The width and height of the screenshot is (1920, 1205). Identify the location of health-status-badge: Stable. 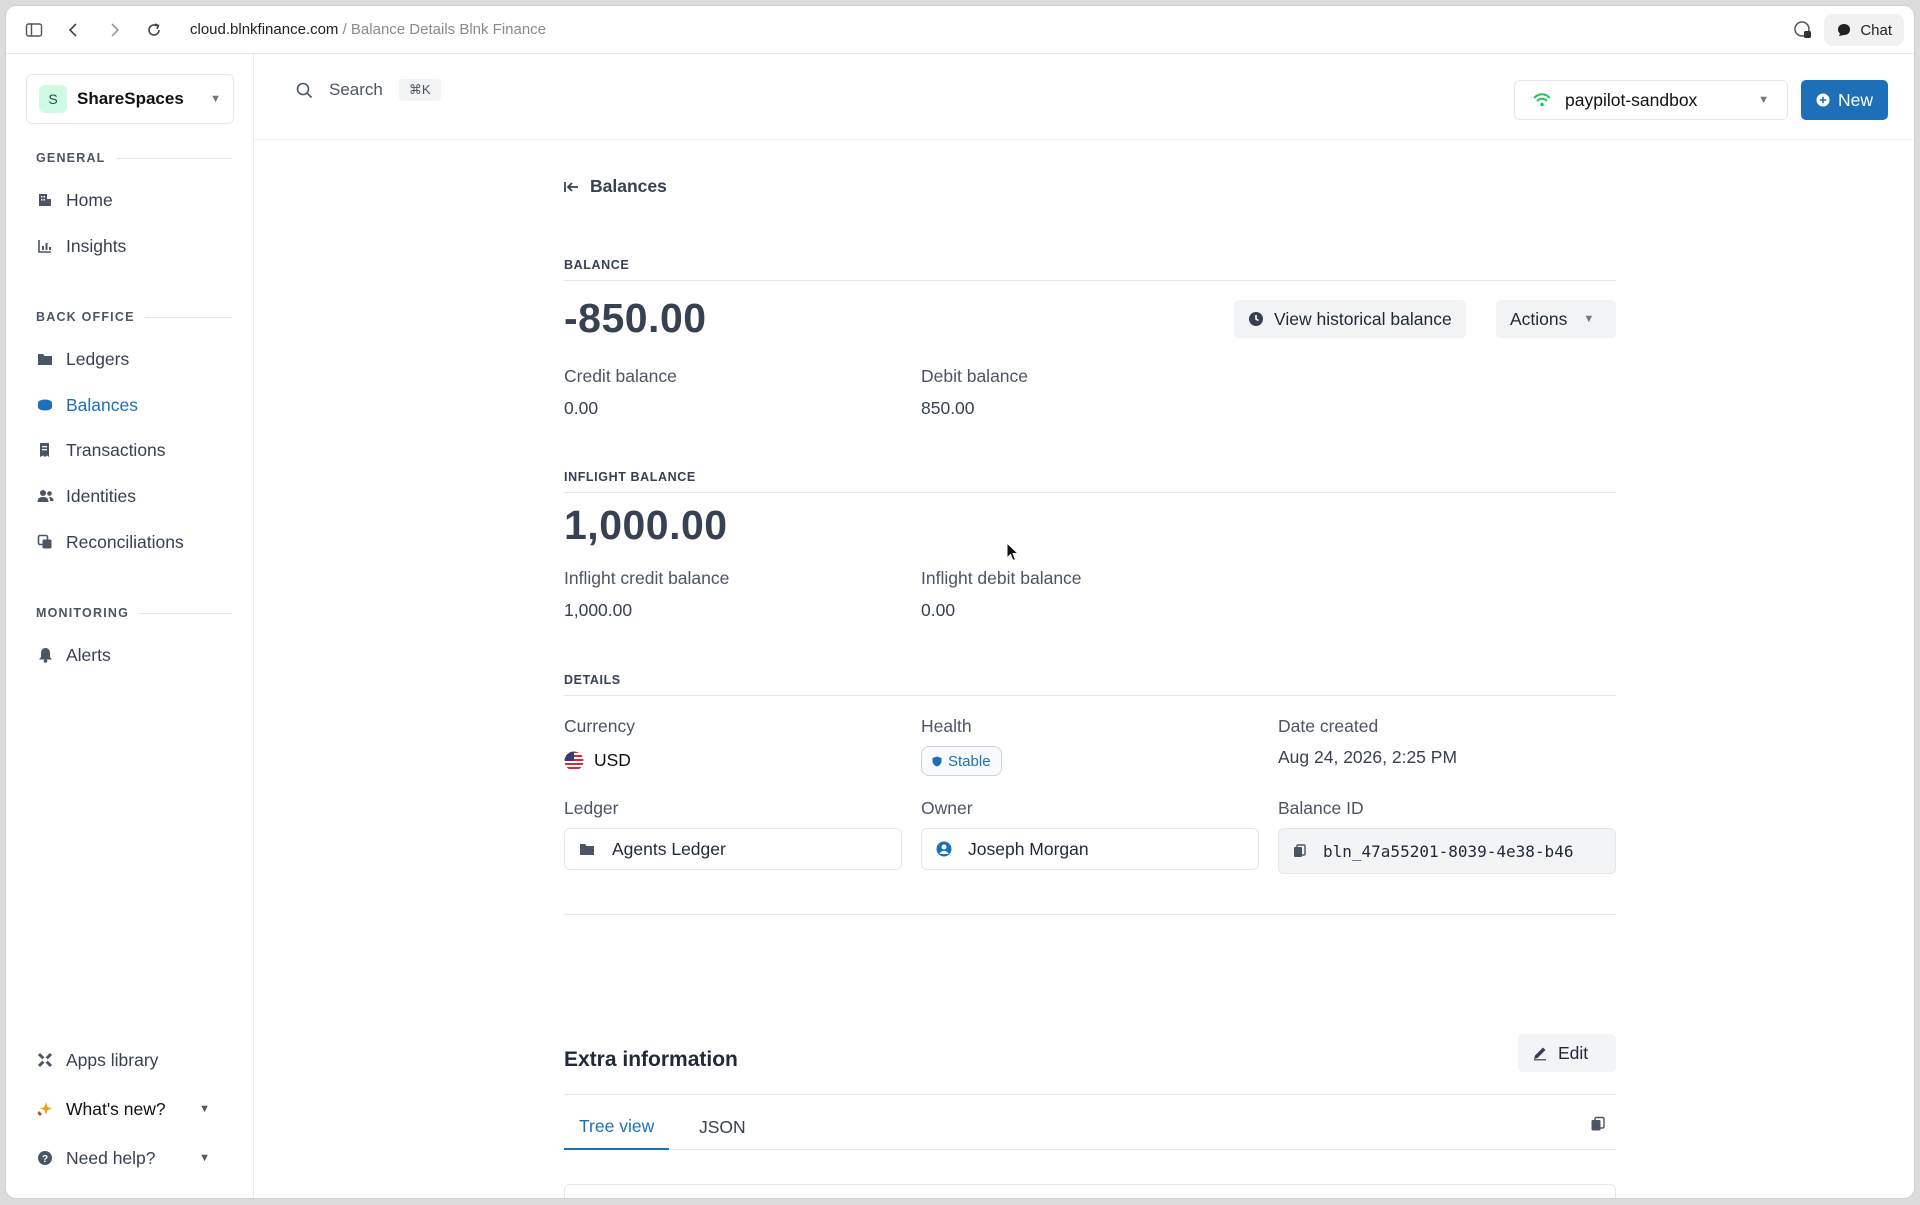
(961, 761).